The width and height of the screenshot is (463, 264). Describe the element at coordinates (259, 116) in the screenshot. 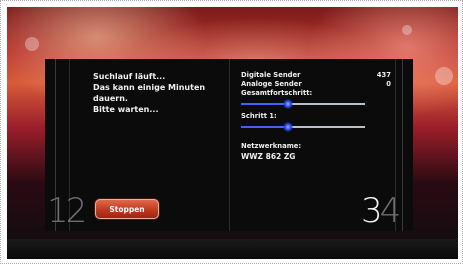

I see `step-progress-label: Schritt 1:` at that location.